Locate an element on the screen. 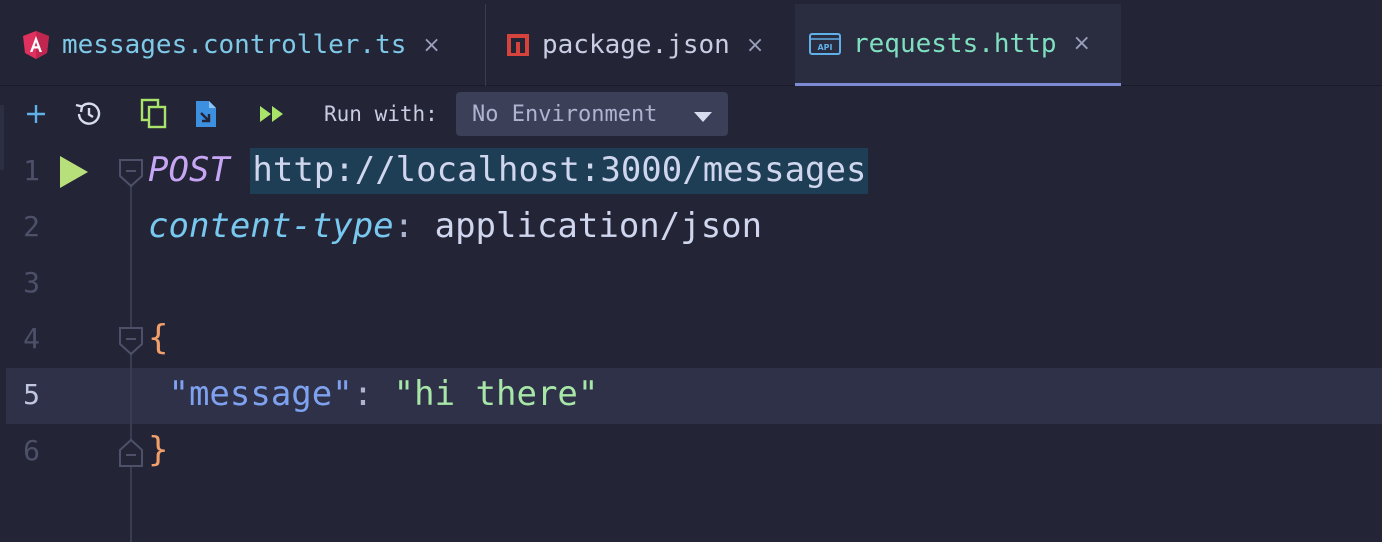 The height and width of the screenshot is (542, 1382). angular-icon is located at coordinates (36, 45).